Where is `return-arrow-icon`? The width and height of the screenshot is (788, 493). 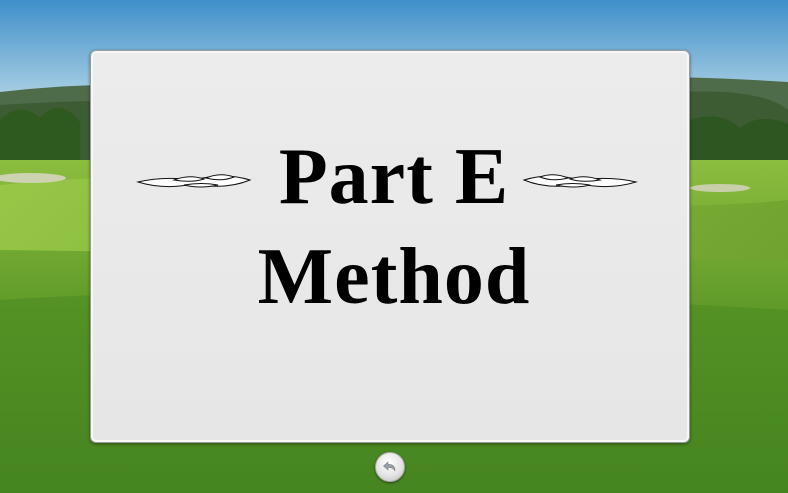 return-arrow-icon is located at coordinates (389, 466).